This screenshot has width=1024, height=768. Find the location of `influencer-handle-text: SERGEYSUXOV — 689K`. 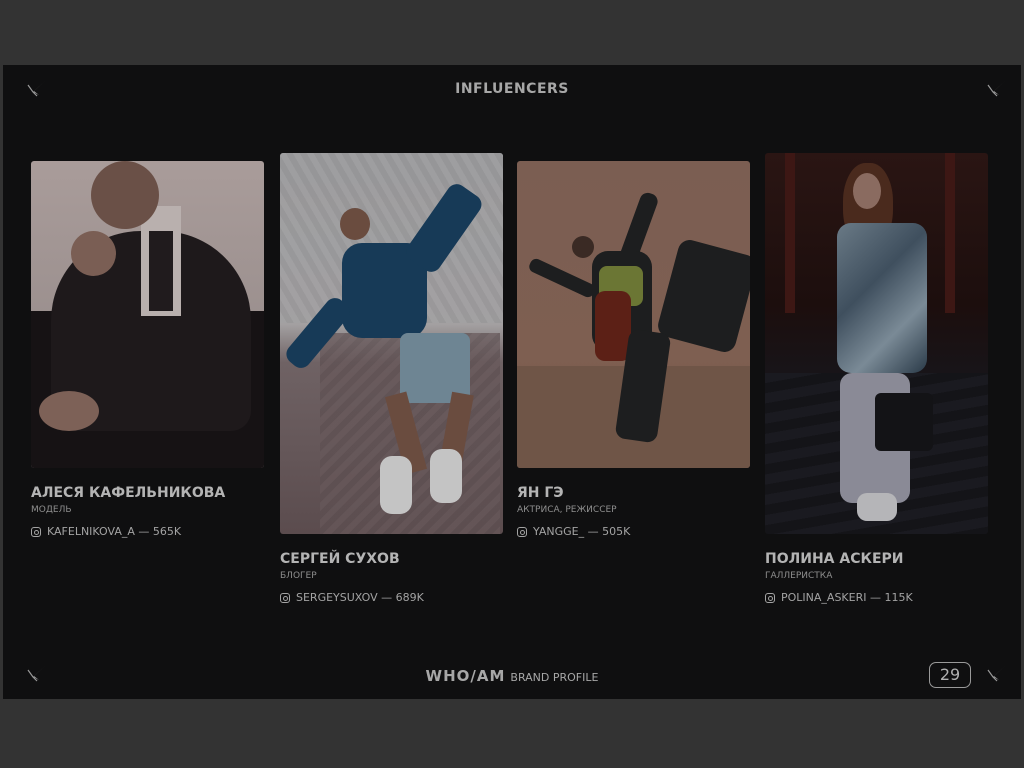

influencer-handle-text: SERGEYSUXOV — 689K is located at coordinates (360, 597).